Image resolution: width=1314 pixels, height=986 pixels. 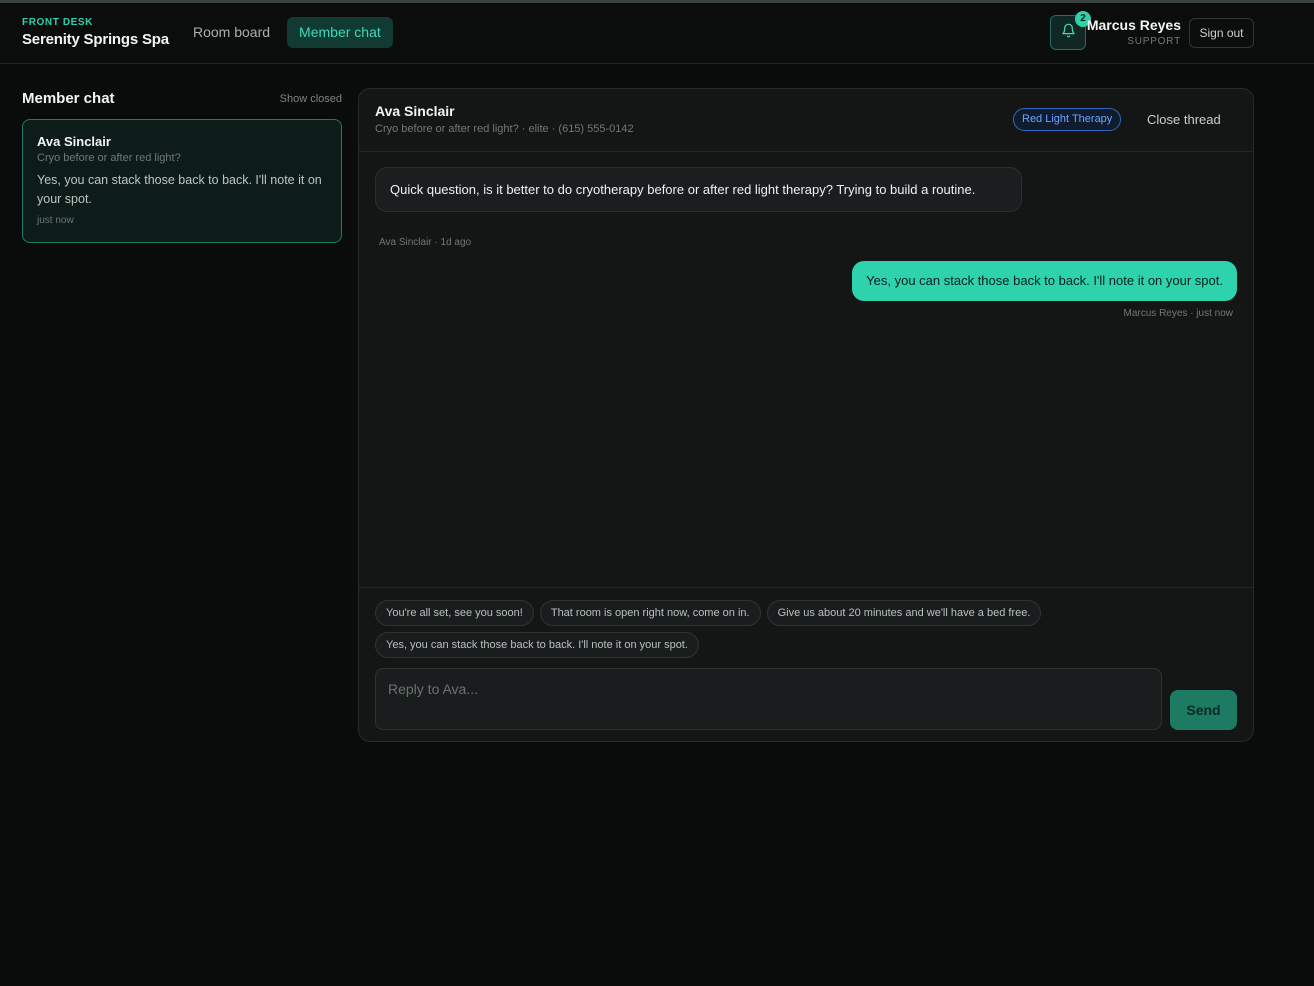 What do you see at coordinates (57, 22) in the screenshot?
I see `brand-kicker: FRONT DESK` at bounding box center [57, 22].